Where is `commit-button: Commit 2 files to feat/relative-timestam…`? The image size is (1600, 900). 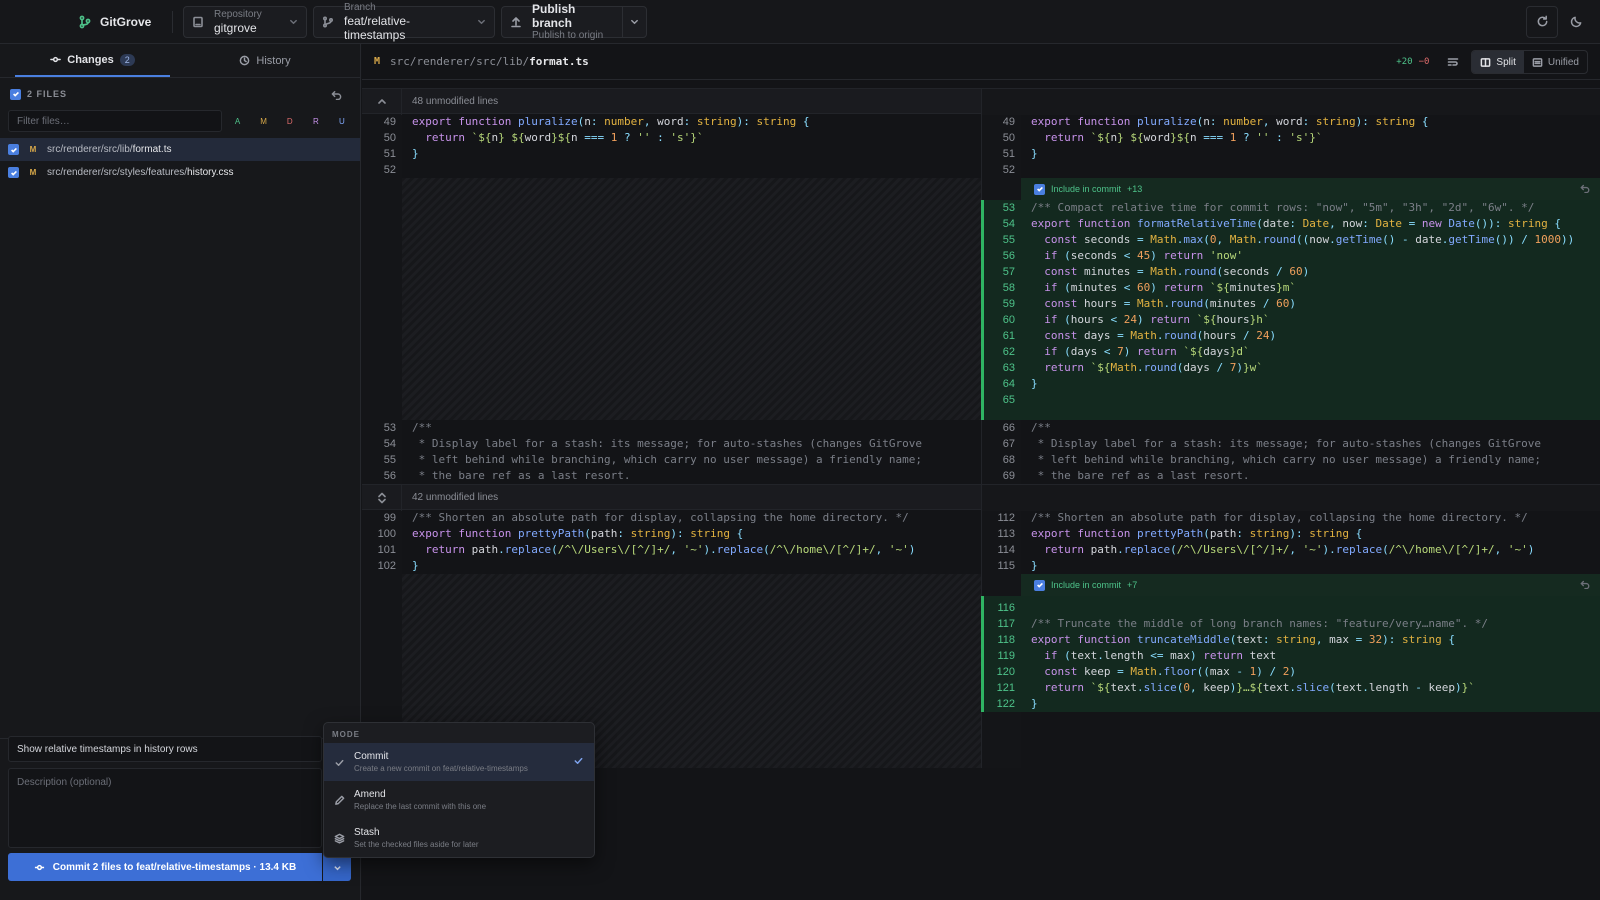
commit-button: Commit 2 files to feat/relative-timestam… is located at coordinates (165, 867).